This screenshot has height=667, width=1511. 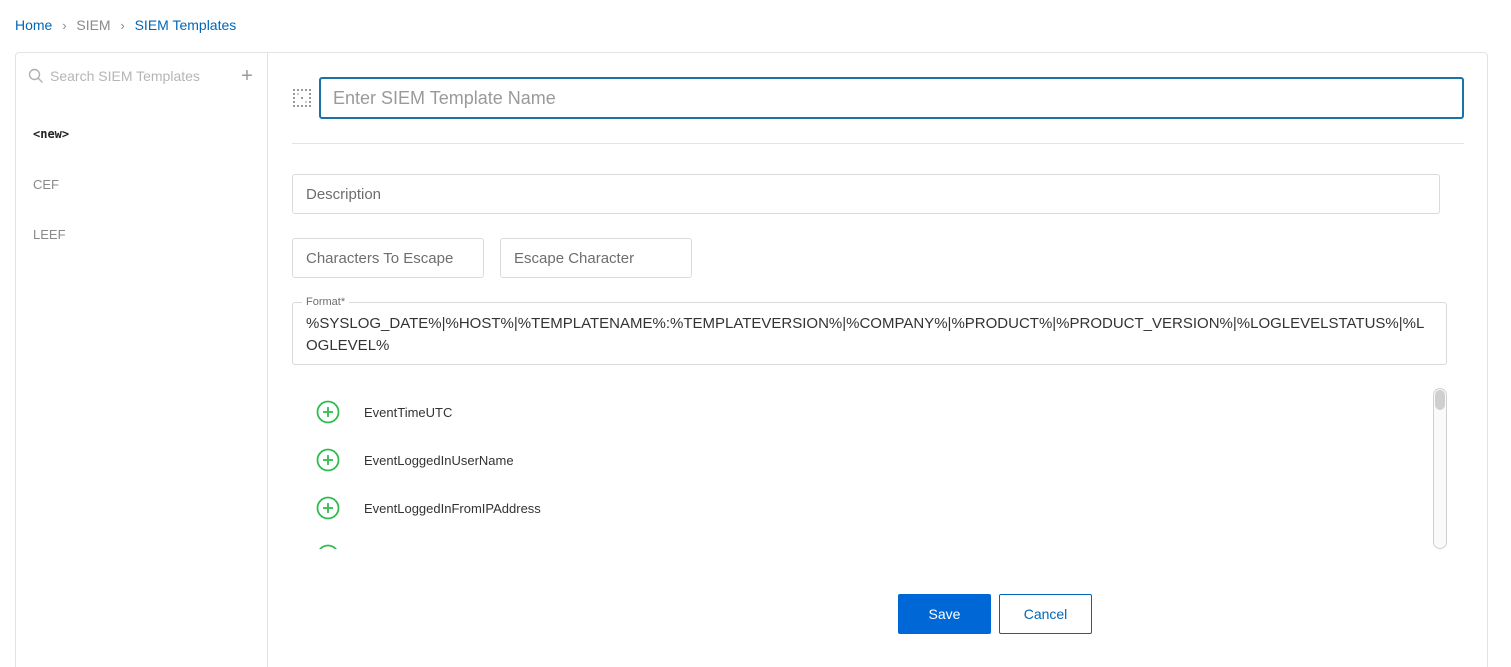 What do you see at coordinates (862, 412) in the screenshot?
I see `field-item: EventTimeUTC` at bounding box center [862, 412].